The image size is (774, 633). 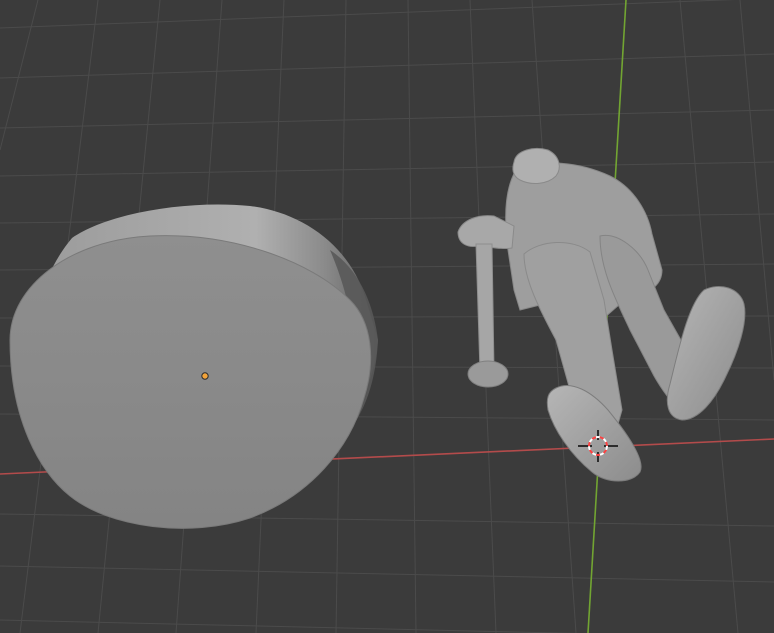 What do you see at coordinates (205, 376) in the screenshot?
I see `origin-point-icon` at bounding box center [205, 376].